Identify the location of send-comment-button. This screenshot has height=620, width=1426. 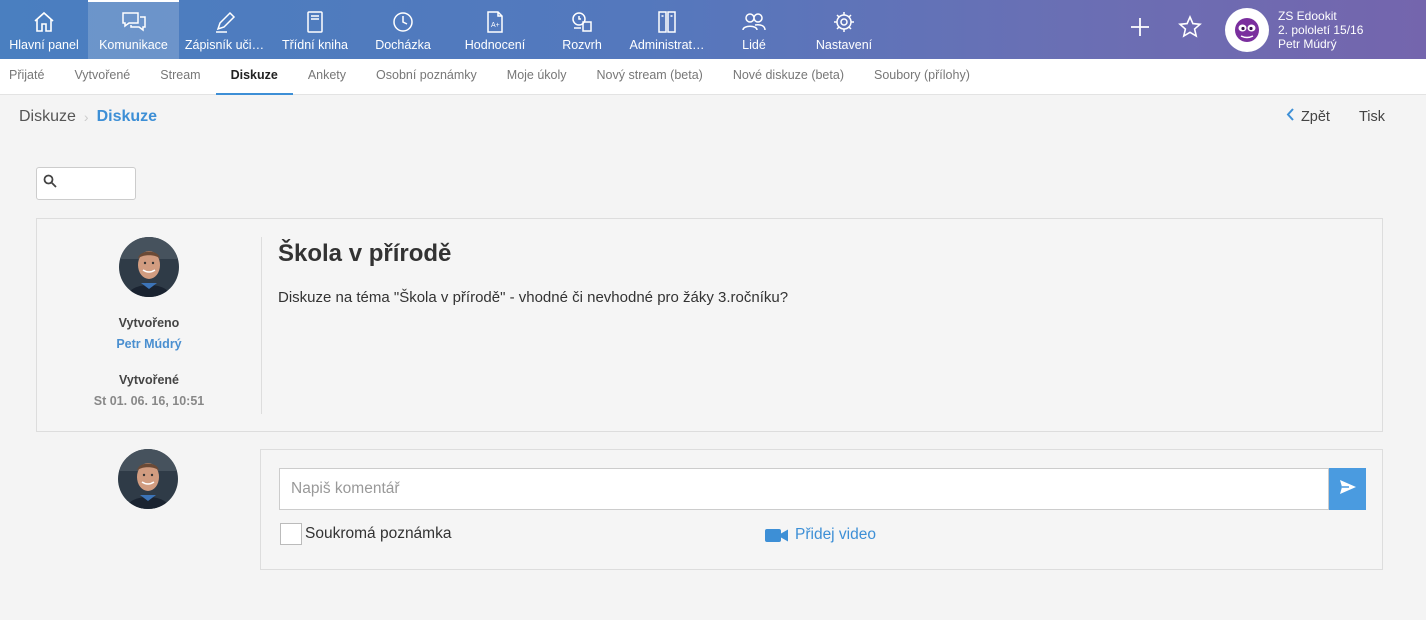
(1347, 489).